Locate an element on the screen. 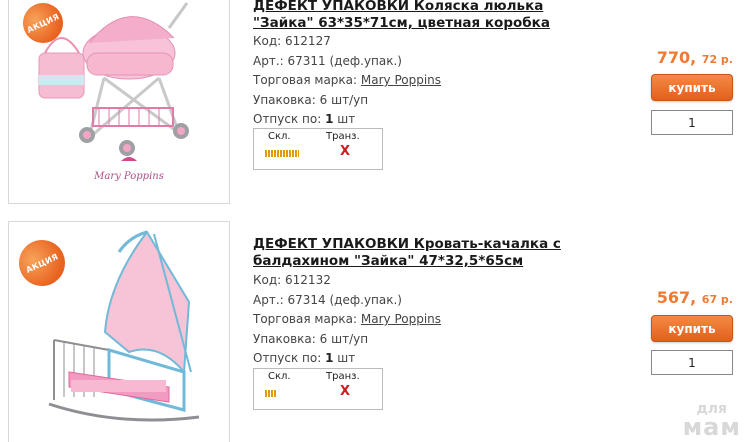  product-image: Mary Poppins АКЦИЯ is located at coordinates (119, 102).